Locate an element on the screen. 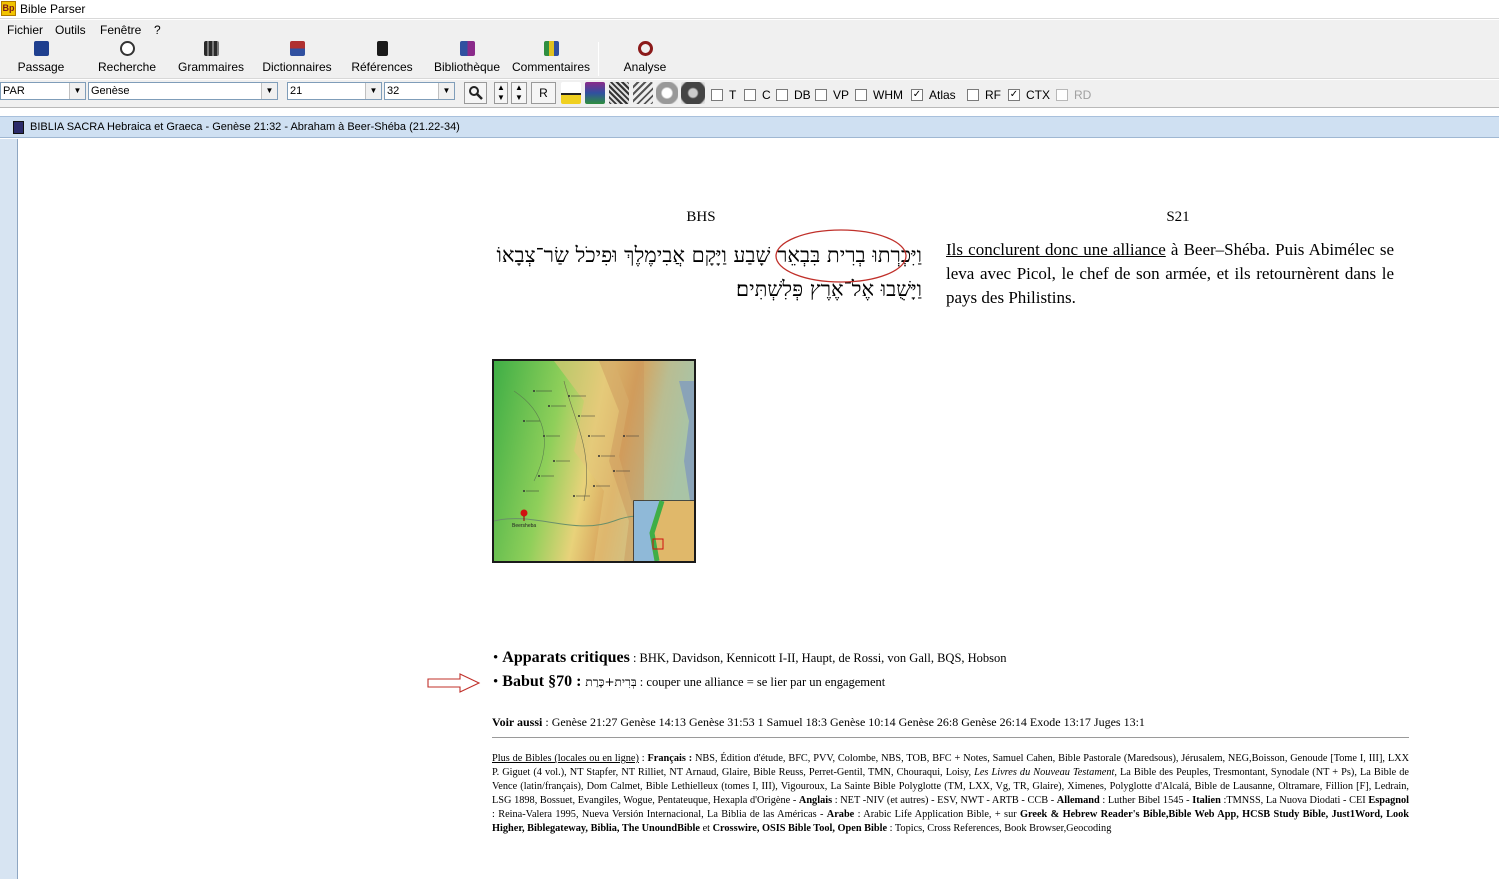  verse-value: 32 is located at coordinates (393, 91).